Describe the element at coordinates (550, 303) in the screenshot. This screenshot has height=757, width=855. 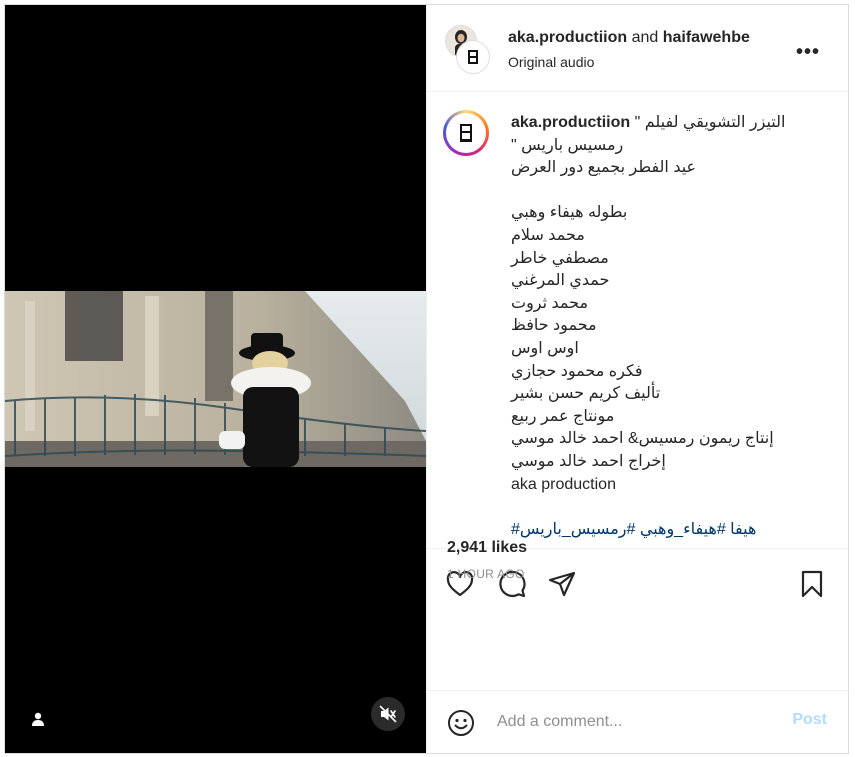
I see `caption-line: محمد ثروت` at that location.